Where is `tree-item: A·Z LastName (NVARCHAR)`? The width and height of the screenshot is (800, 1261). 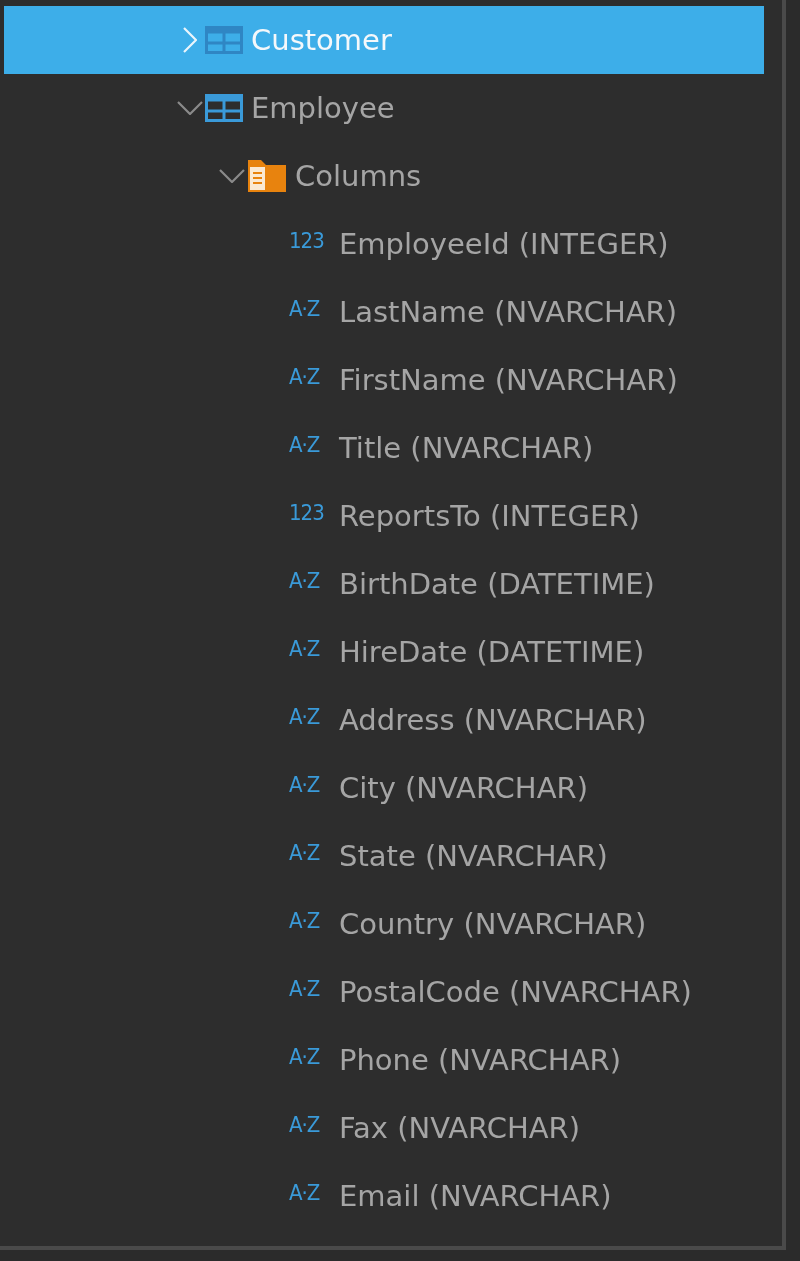 tree-item: A·Z LastName (NVARCHAR) is located at coordinates (384, 312).